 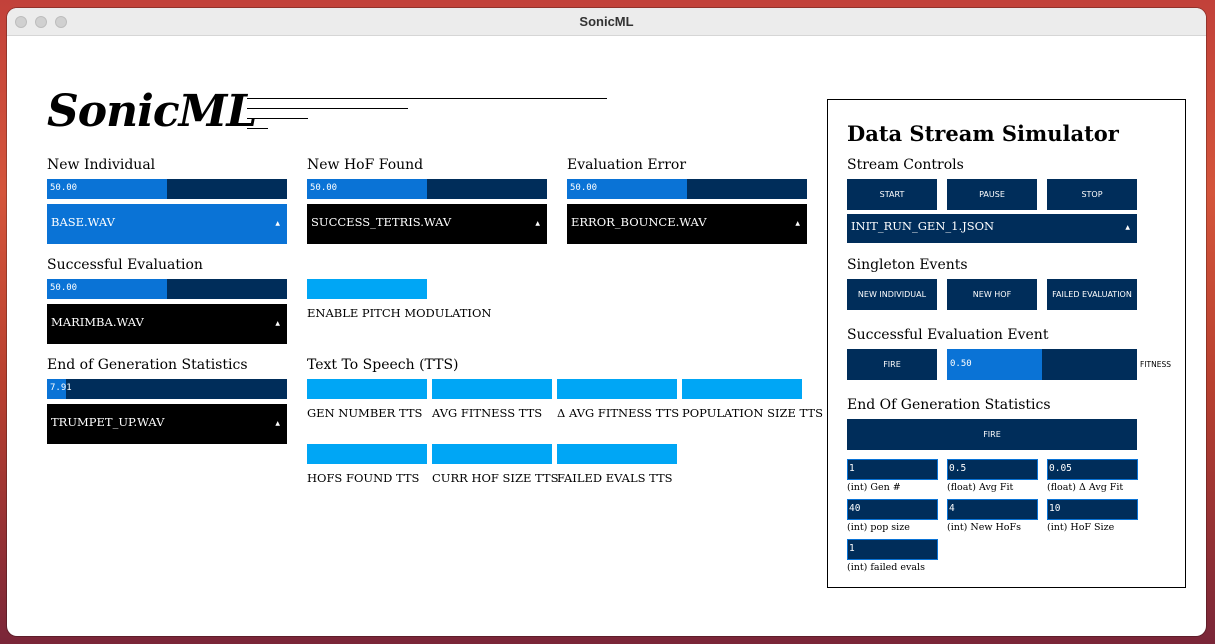 What do you see at coordinates (752, 413) in the screenshot?
I see `tts-population-size-label: POPULATION SIZE TTS` at bounding box center [752, 413].